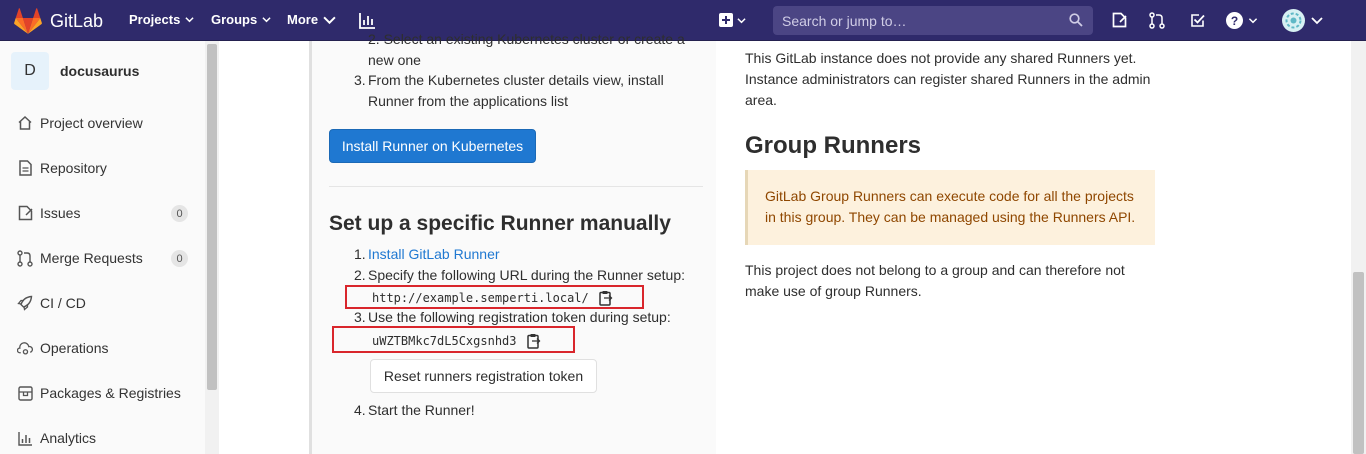 This screenshot has width=1366, height=454. Describe the element at coordinates (1197, 20) in the screenshot. I see `todos-nav-icon` at that location.